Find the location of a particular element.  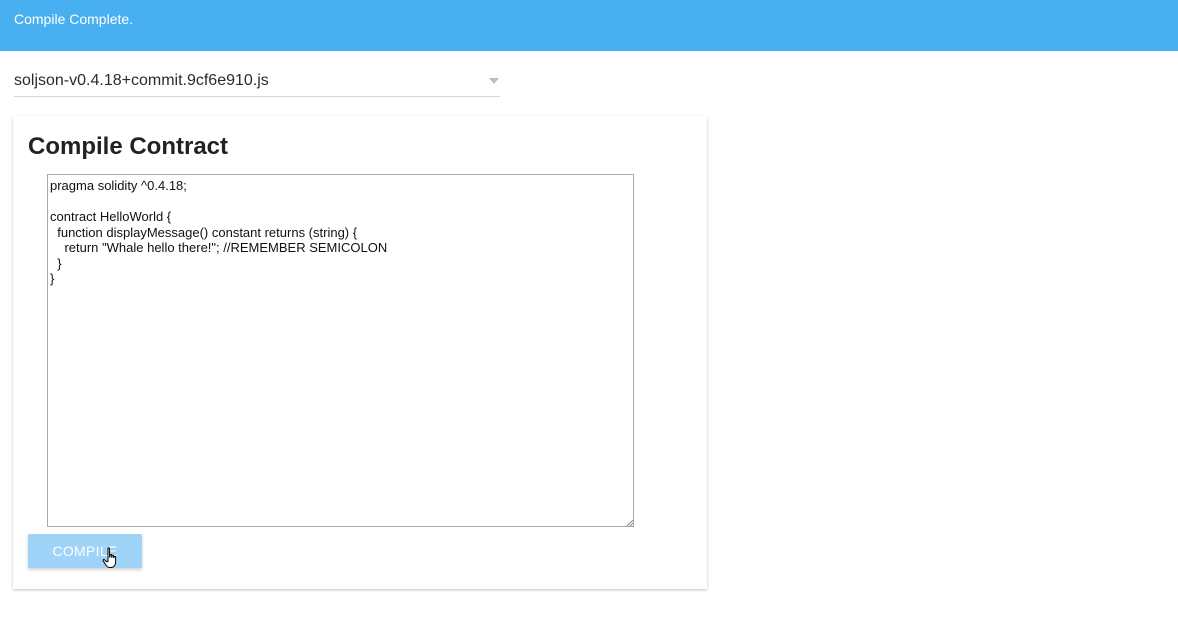

card-title: Compile Contract is located at coordinates (128, 146).